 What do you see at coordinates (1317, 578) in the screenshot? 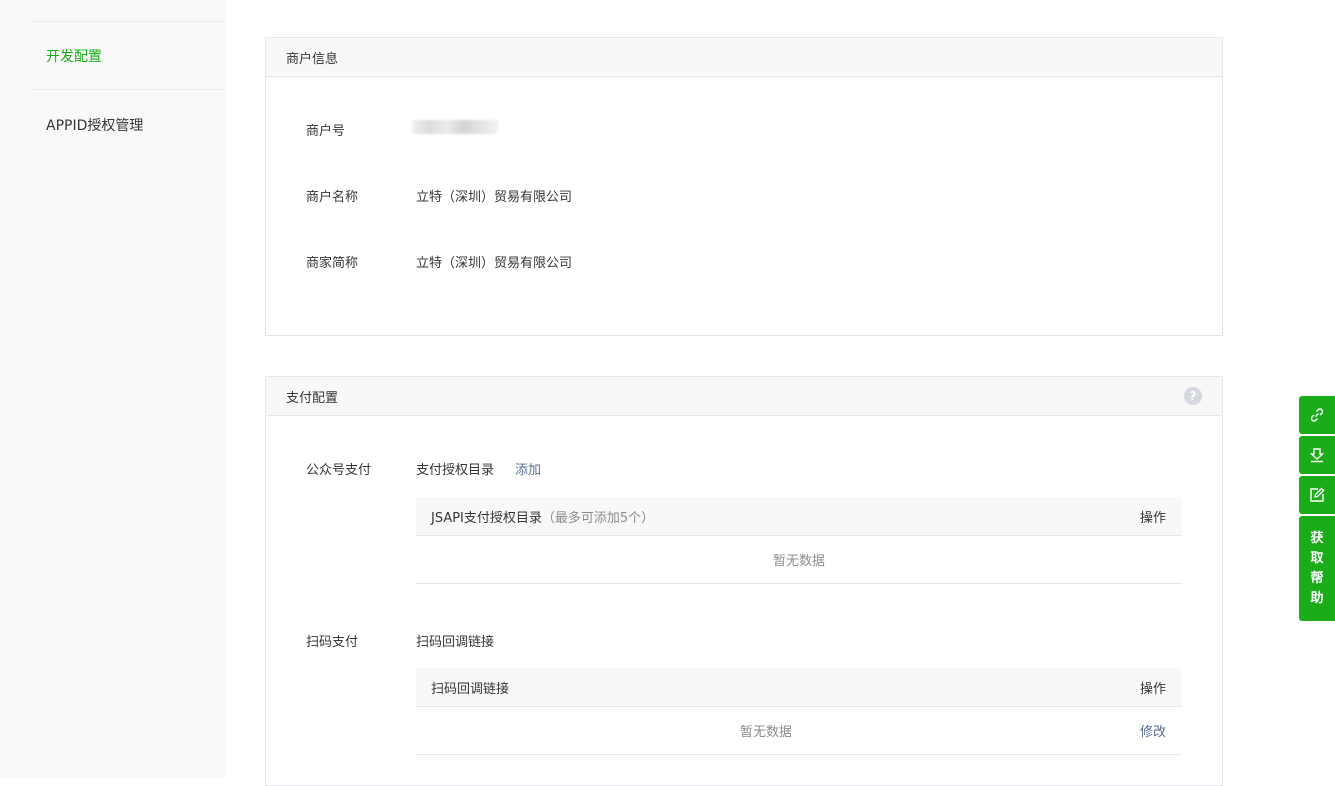
I see `help-char: 帮` at bounding box center [1317, 578].